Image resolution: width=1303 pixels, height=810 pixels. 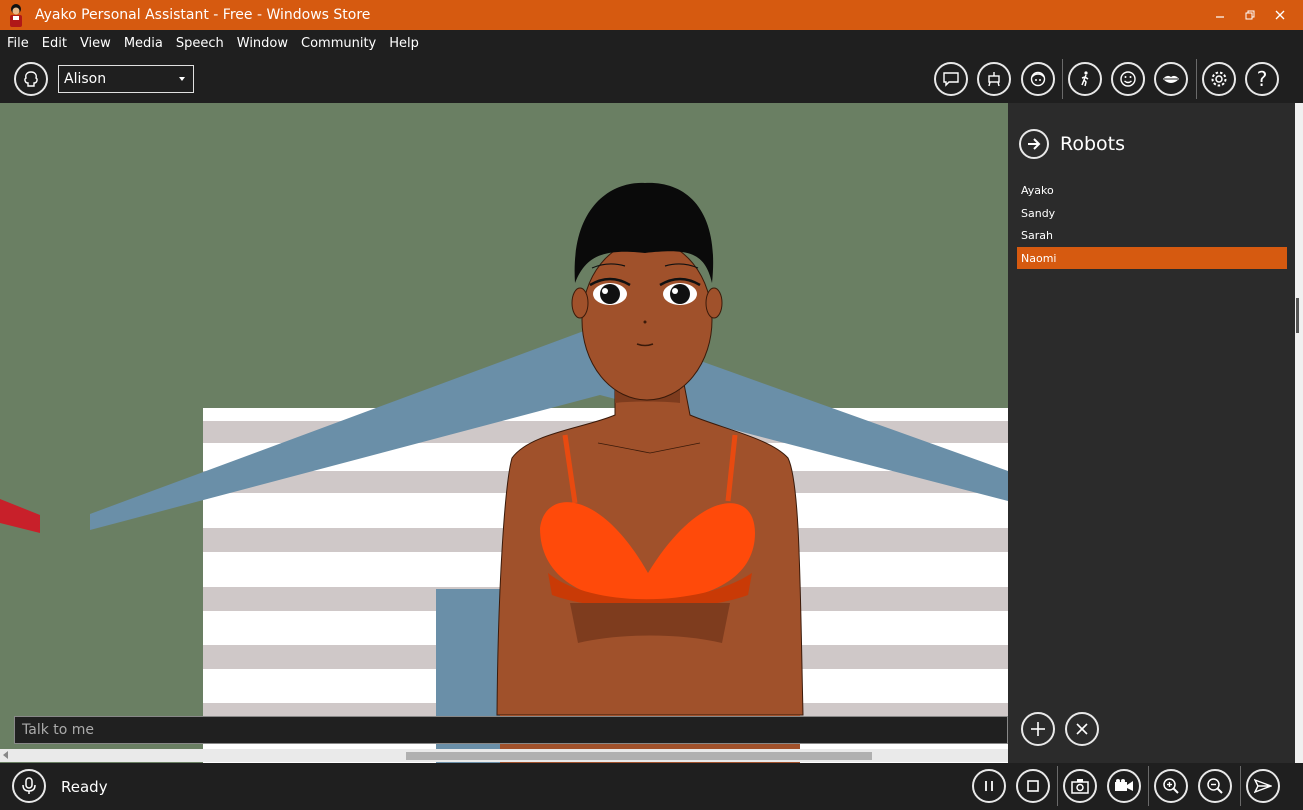 I want to click on menu-file: File, so click(x=18, y=43).